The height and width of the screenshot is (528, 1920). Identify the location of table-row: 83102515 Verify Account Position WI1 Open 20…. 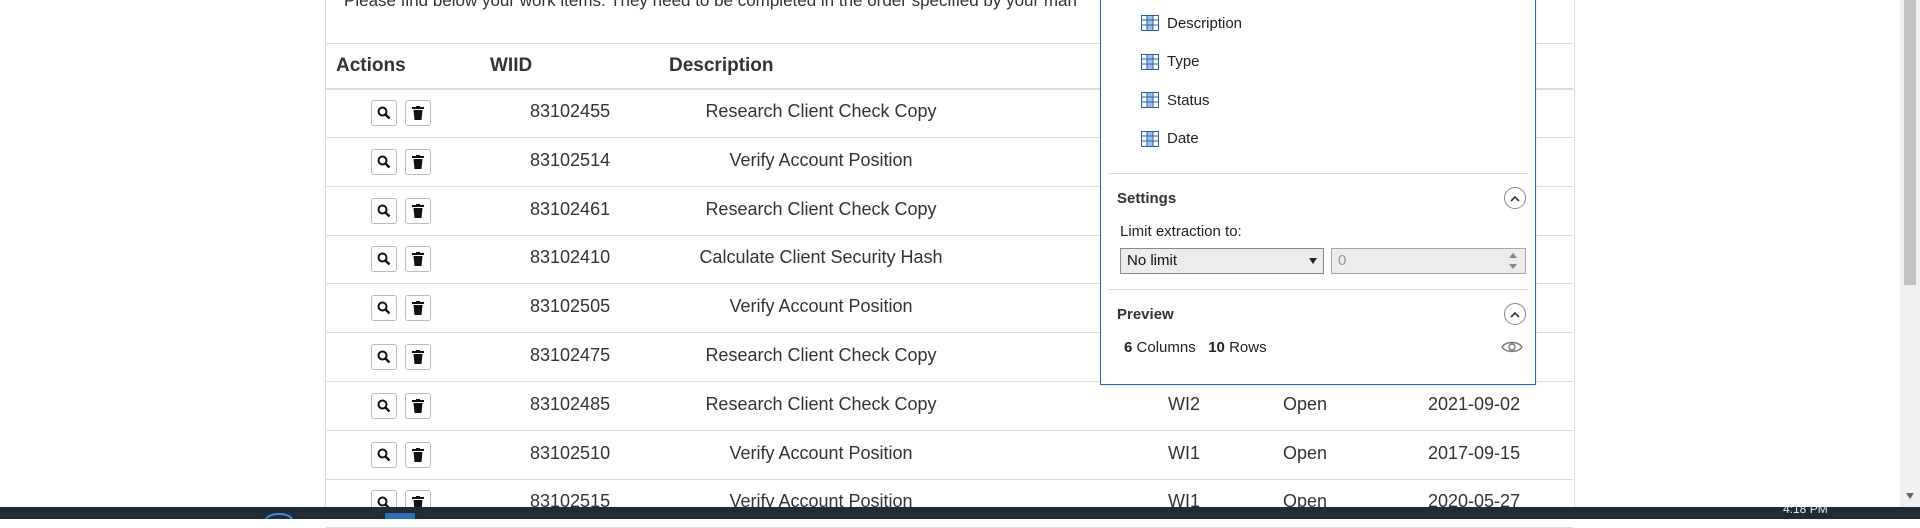
(949, 503).